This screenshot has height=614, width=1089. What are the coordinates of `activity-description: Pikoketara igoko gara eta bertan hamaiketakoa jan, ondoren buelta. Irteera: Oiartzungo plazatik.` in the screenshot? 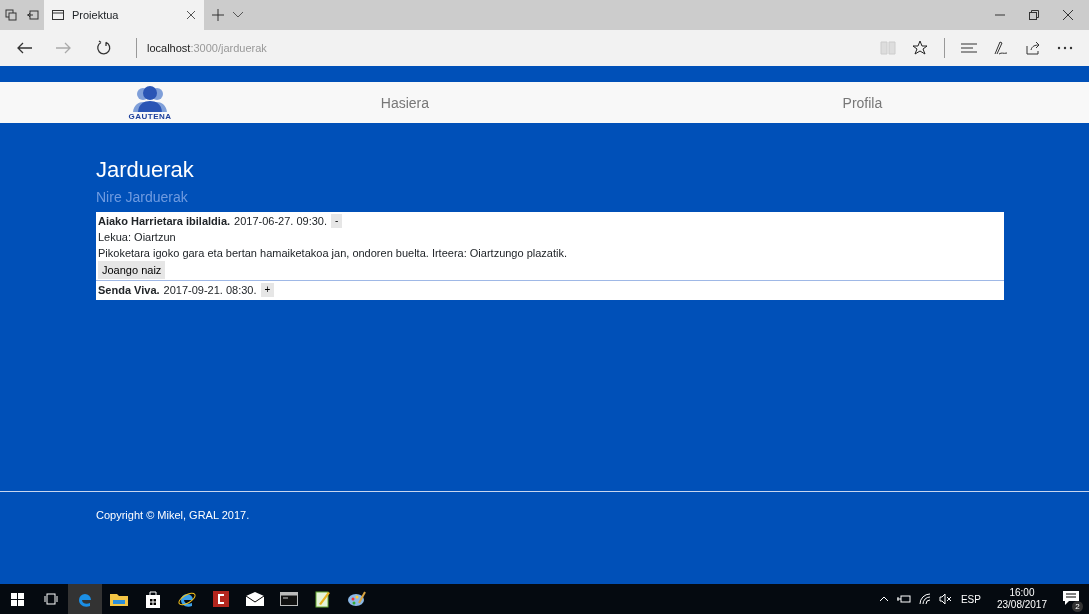 It's located at (333, 254).